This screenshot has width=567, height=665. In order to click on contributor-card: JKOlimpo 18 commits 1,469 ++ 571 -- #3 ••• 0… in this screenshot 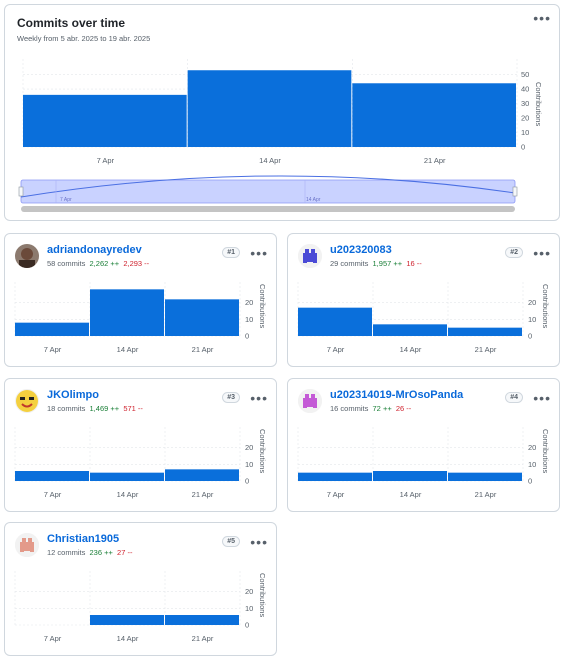, I will do `click(140, 445)`.